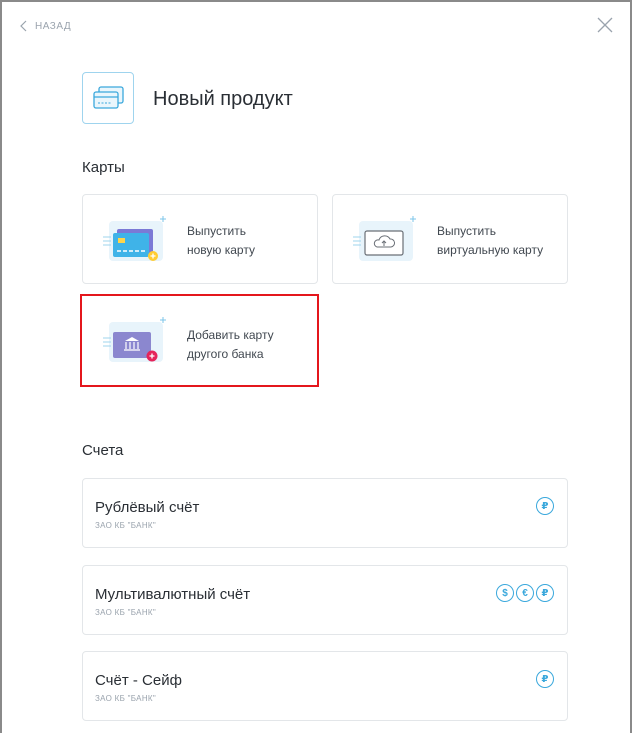  What do you see at coordinates (225, 354) in the screenshot?
I see `card-tile-line2: другого банка` at bounding box center [225, 354].